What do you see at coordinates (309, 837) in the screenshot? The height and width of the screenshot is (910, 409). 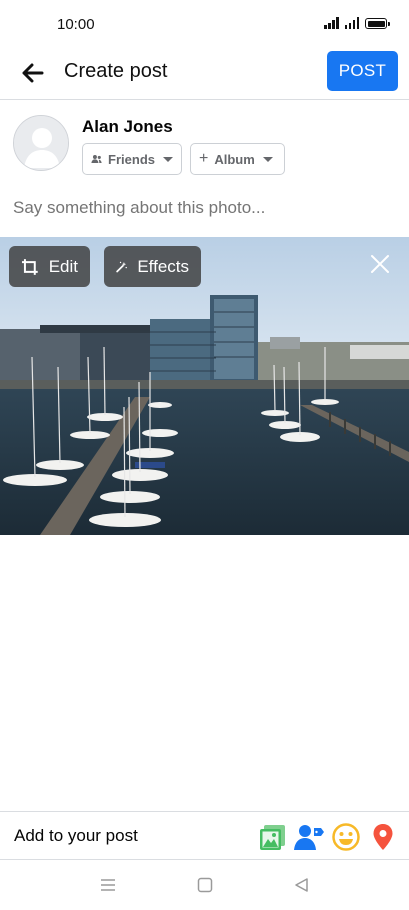 I see `tag-people-icon` at bounding box center [309, 837].